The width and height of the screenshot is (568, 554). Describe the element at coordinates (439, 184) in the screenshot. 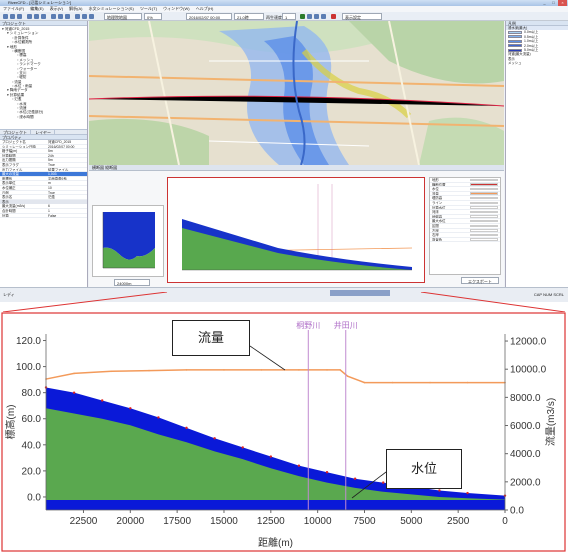

I see `setting-label: 横断位置` at that location.